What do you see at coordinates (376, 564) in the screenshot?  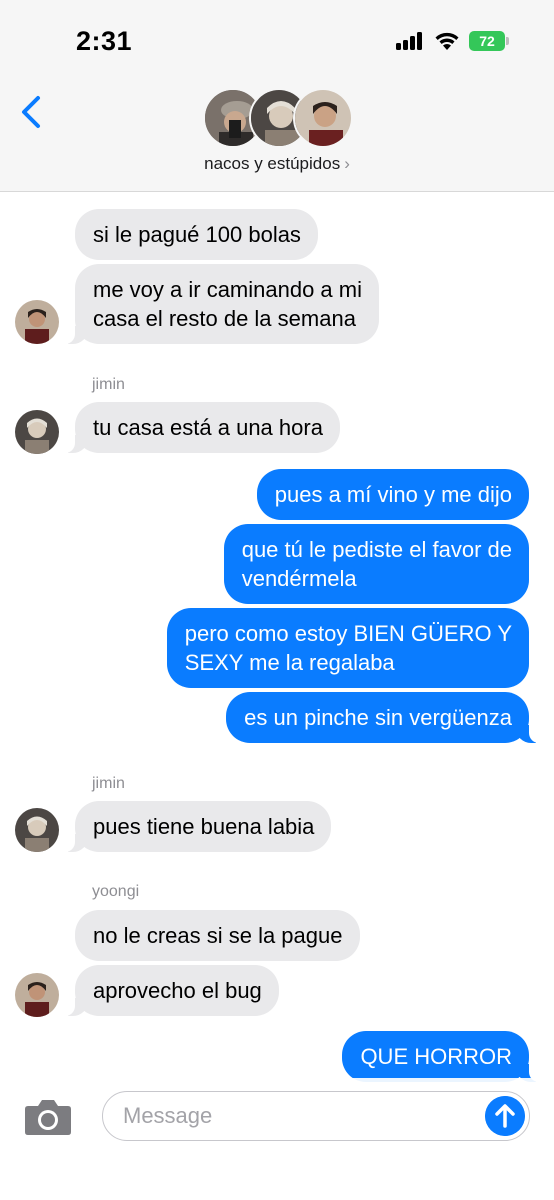 I see `message-bubble: que tú le pediste el favor de vendérmela` at bounding box center [376, 564].